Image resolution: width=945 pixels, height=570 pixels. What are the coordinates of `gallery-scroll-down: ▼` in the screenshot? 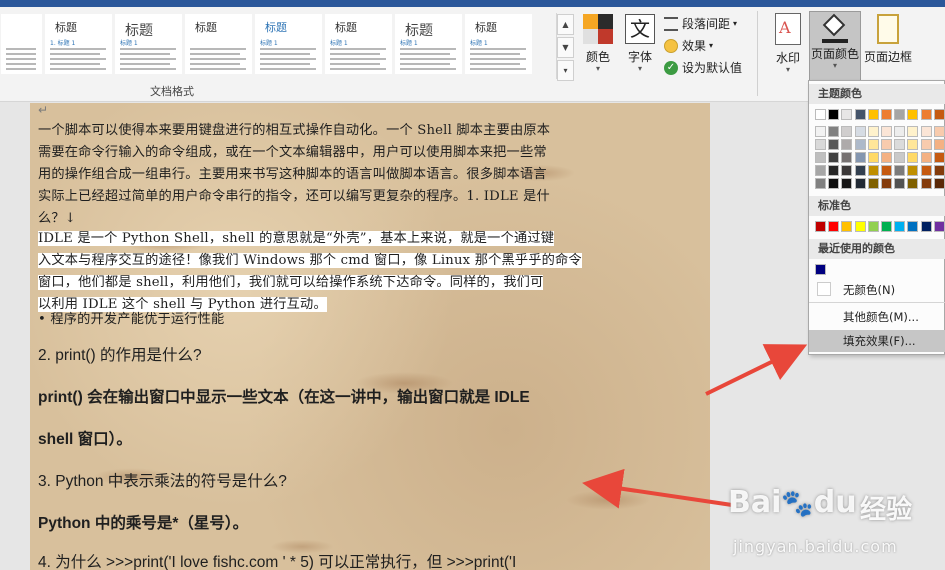 It's located at (565, 47).